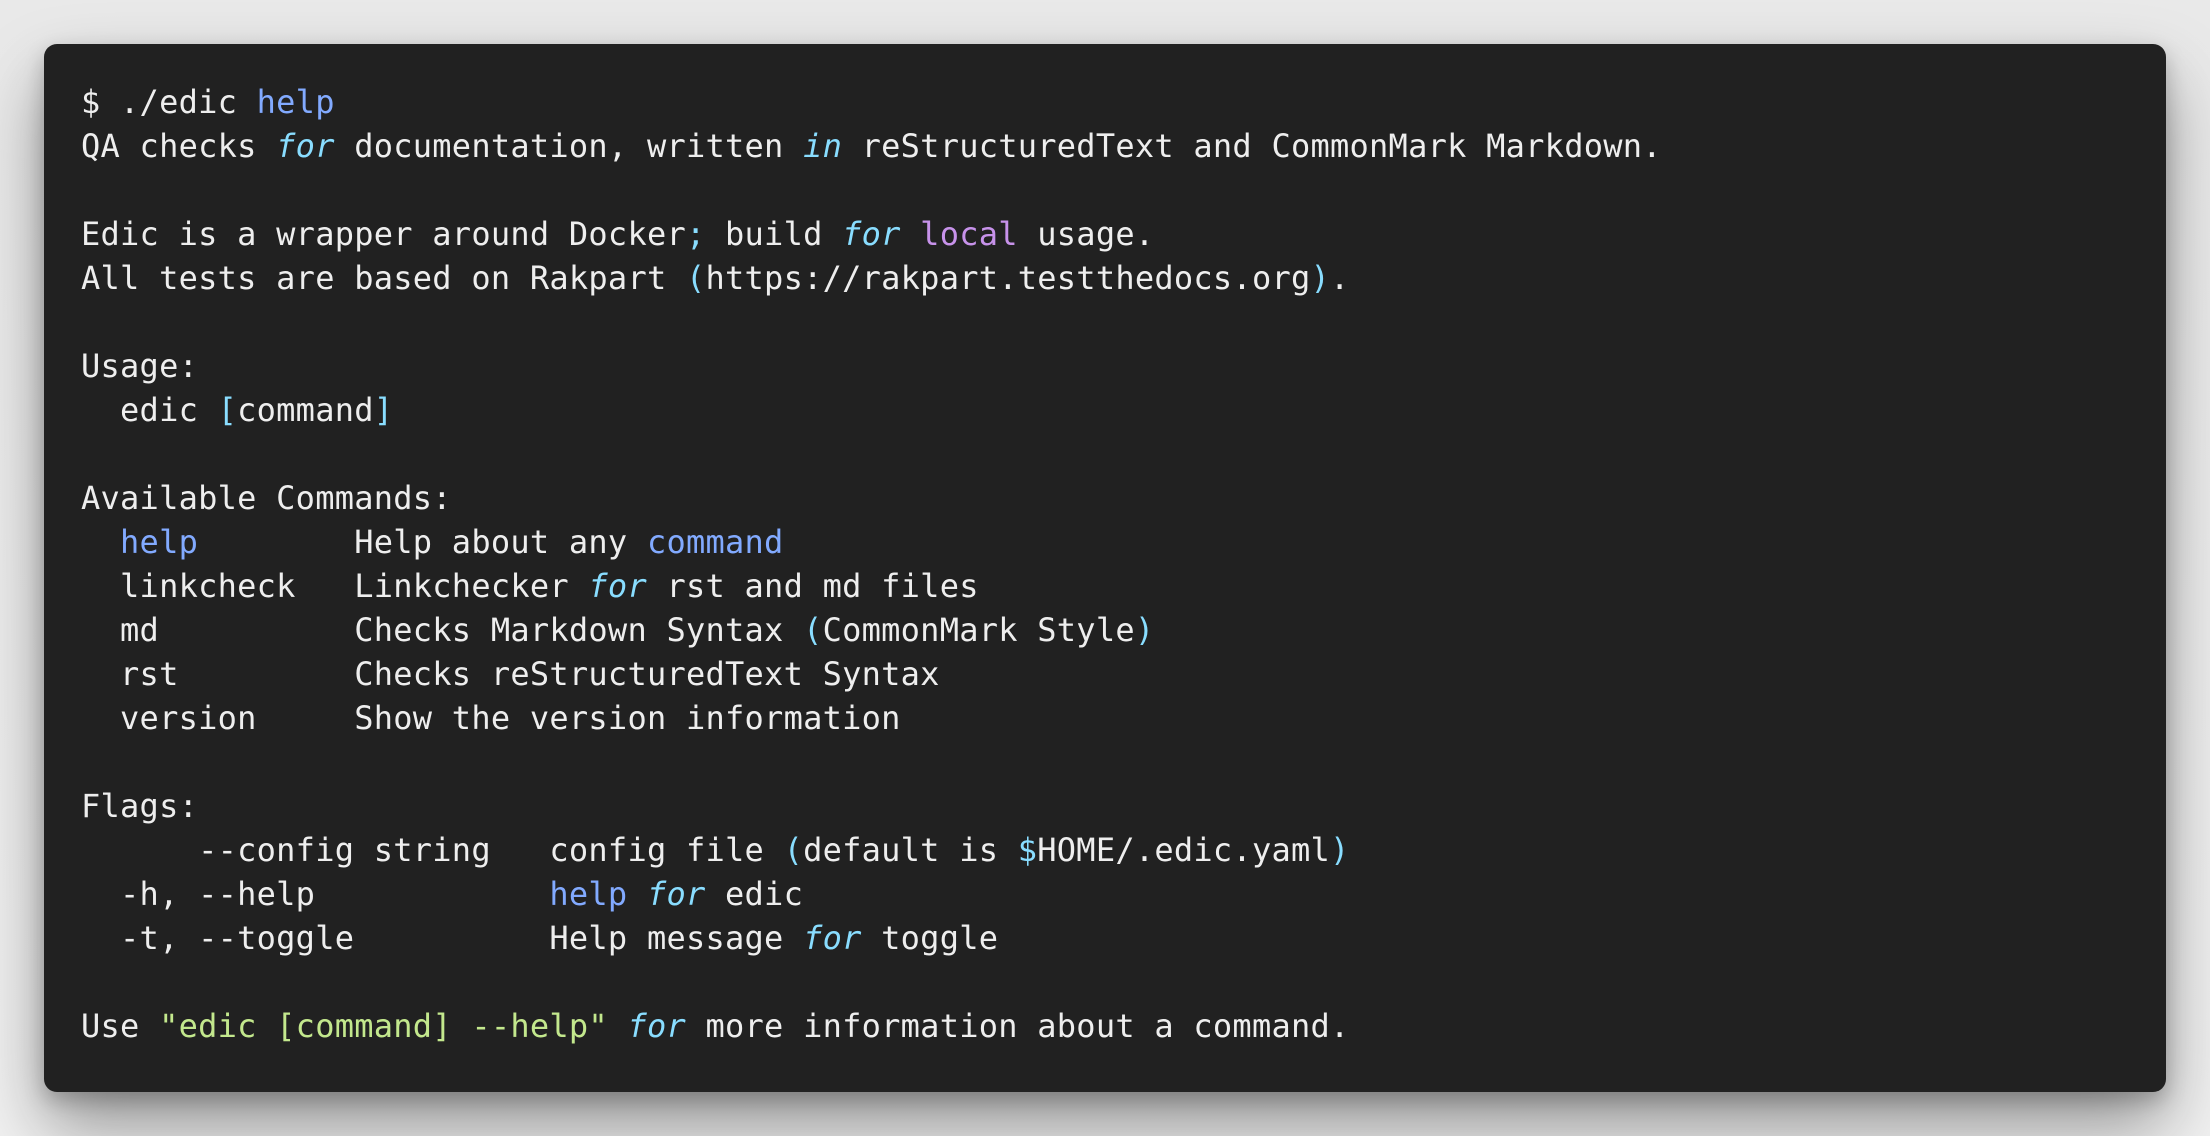 Image resolution: width=2210 pixels, height=1136 pixels. I want to click on flag-row-toggle: -t, --toggle Help message for toggle, so click(1123, 938).